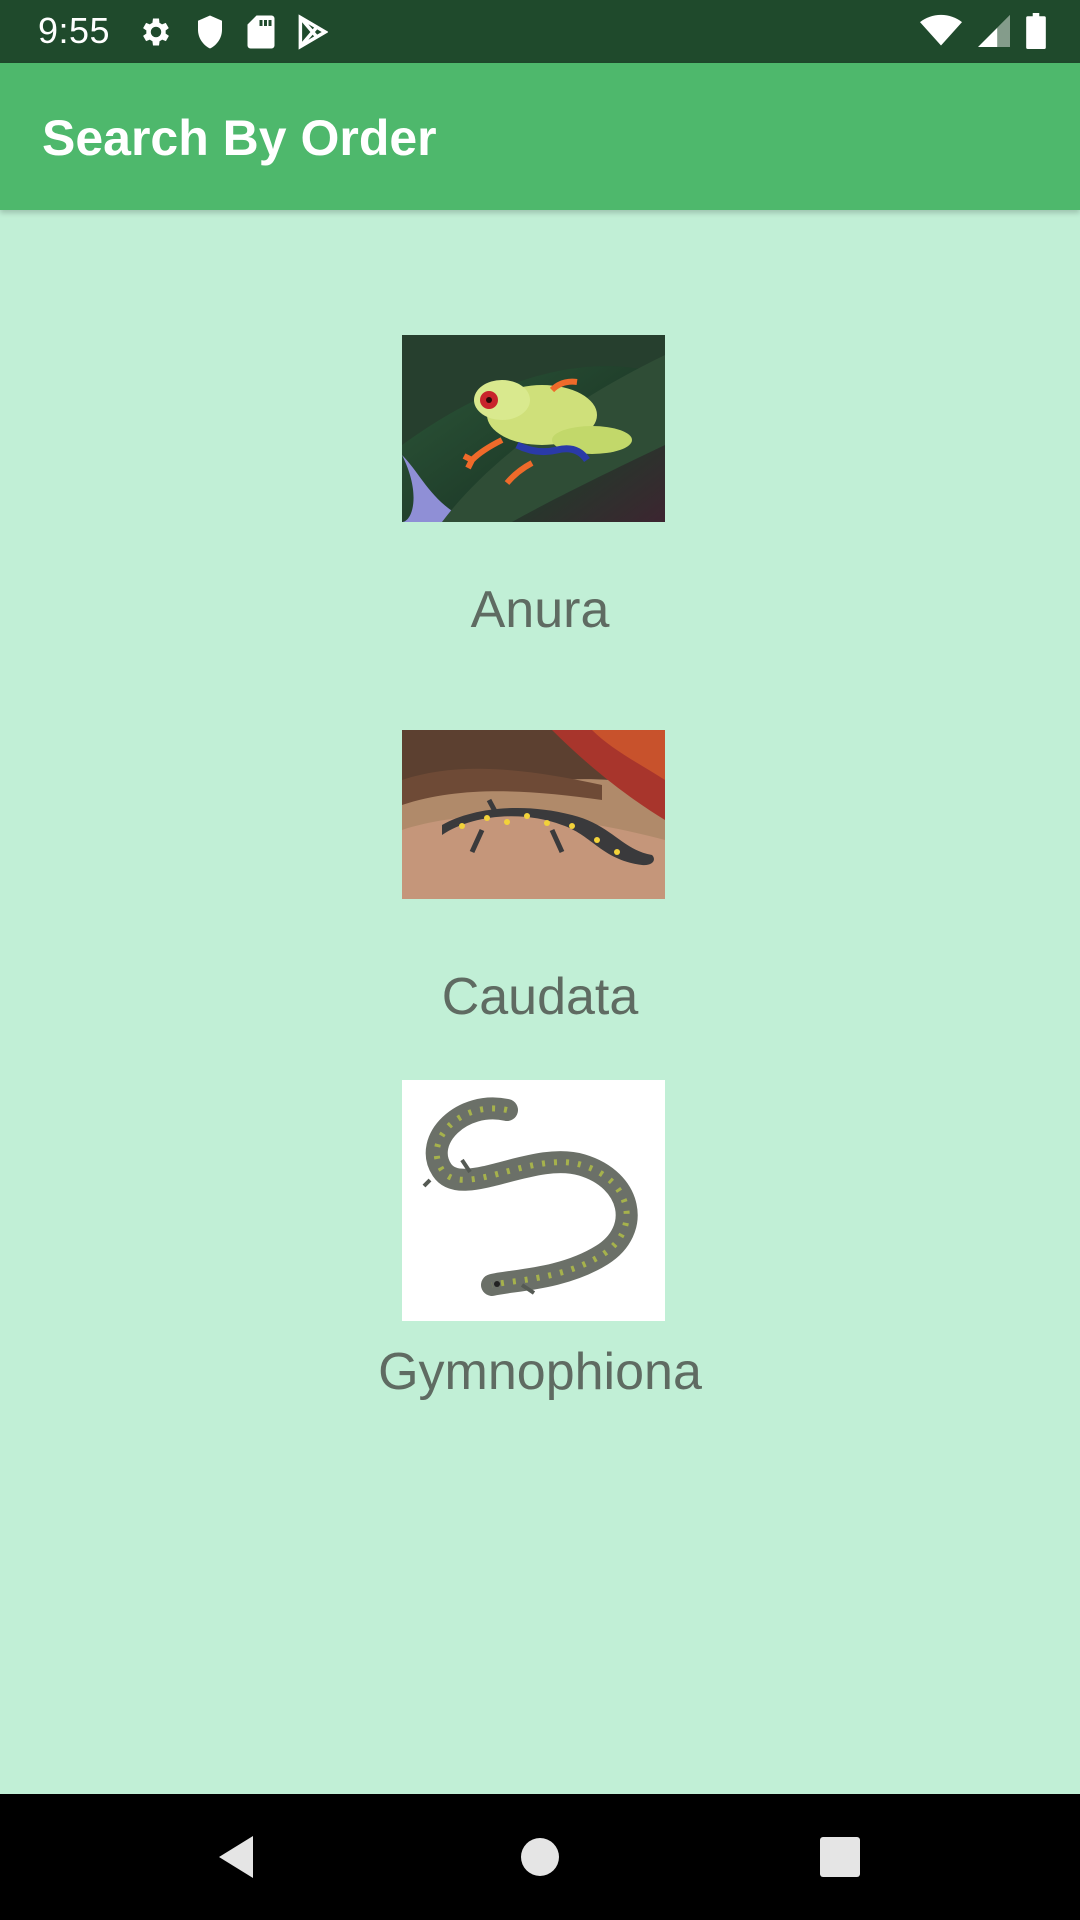 The image size is (1080, 1920). I want to click on gear-icon, so click(156, 32).